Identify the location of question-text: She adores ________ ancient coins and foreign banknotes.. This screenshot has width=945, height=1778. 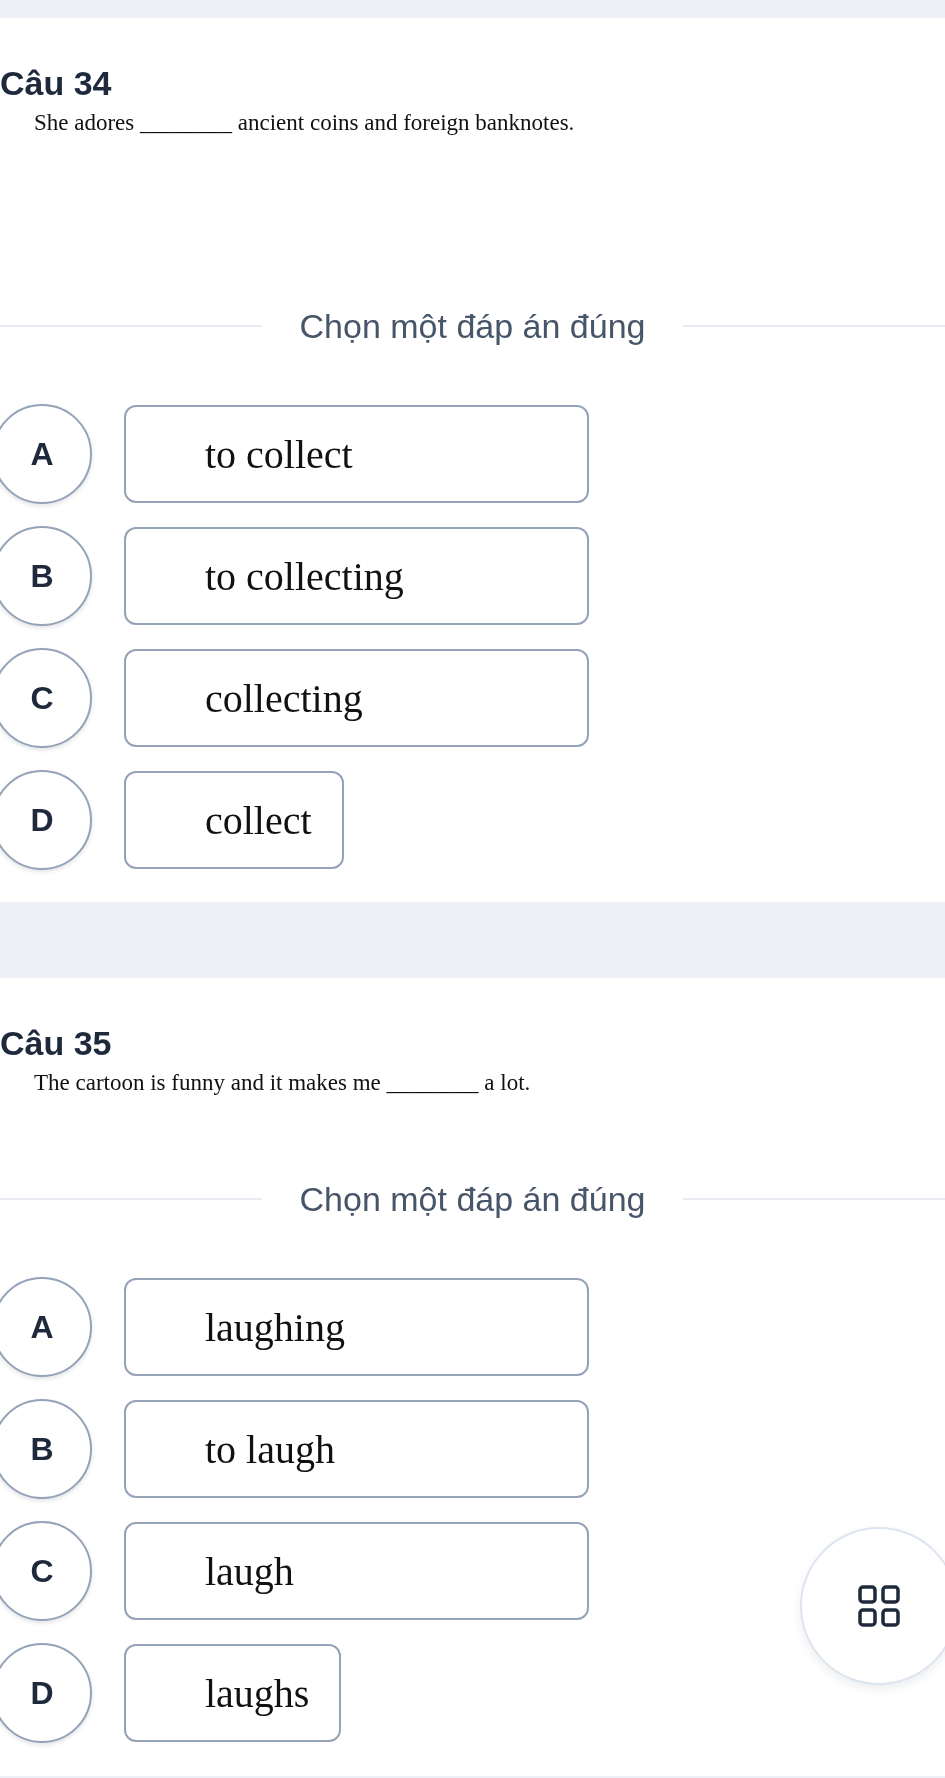
(305, 123).